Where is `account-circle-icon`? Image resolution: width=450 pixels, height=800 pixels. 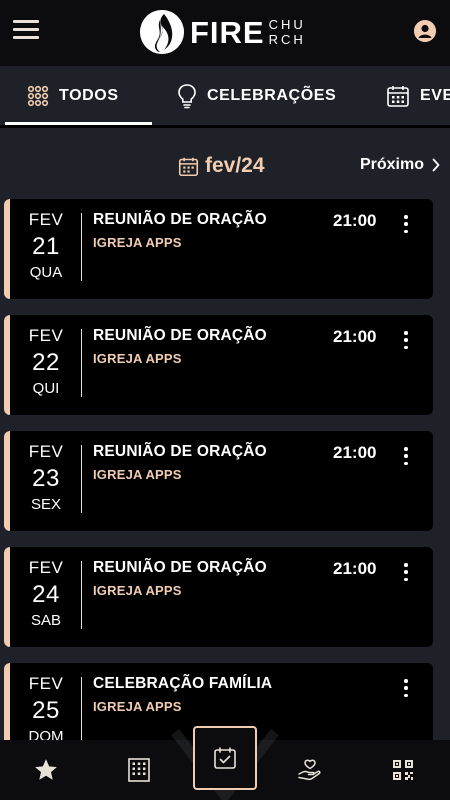 account-circle-icon is located at coordinates (425, 31).